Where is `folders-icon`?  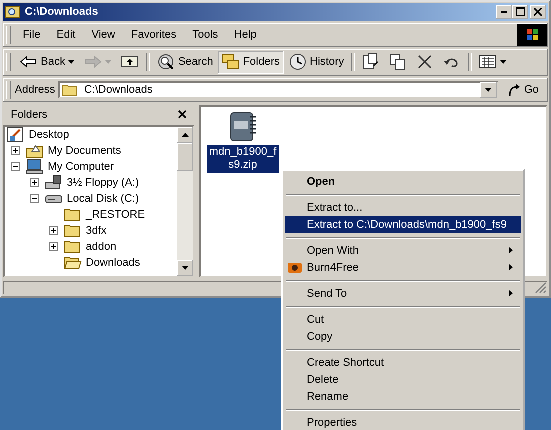
folders-icon is located at coordinates (231, 62).